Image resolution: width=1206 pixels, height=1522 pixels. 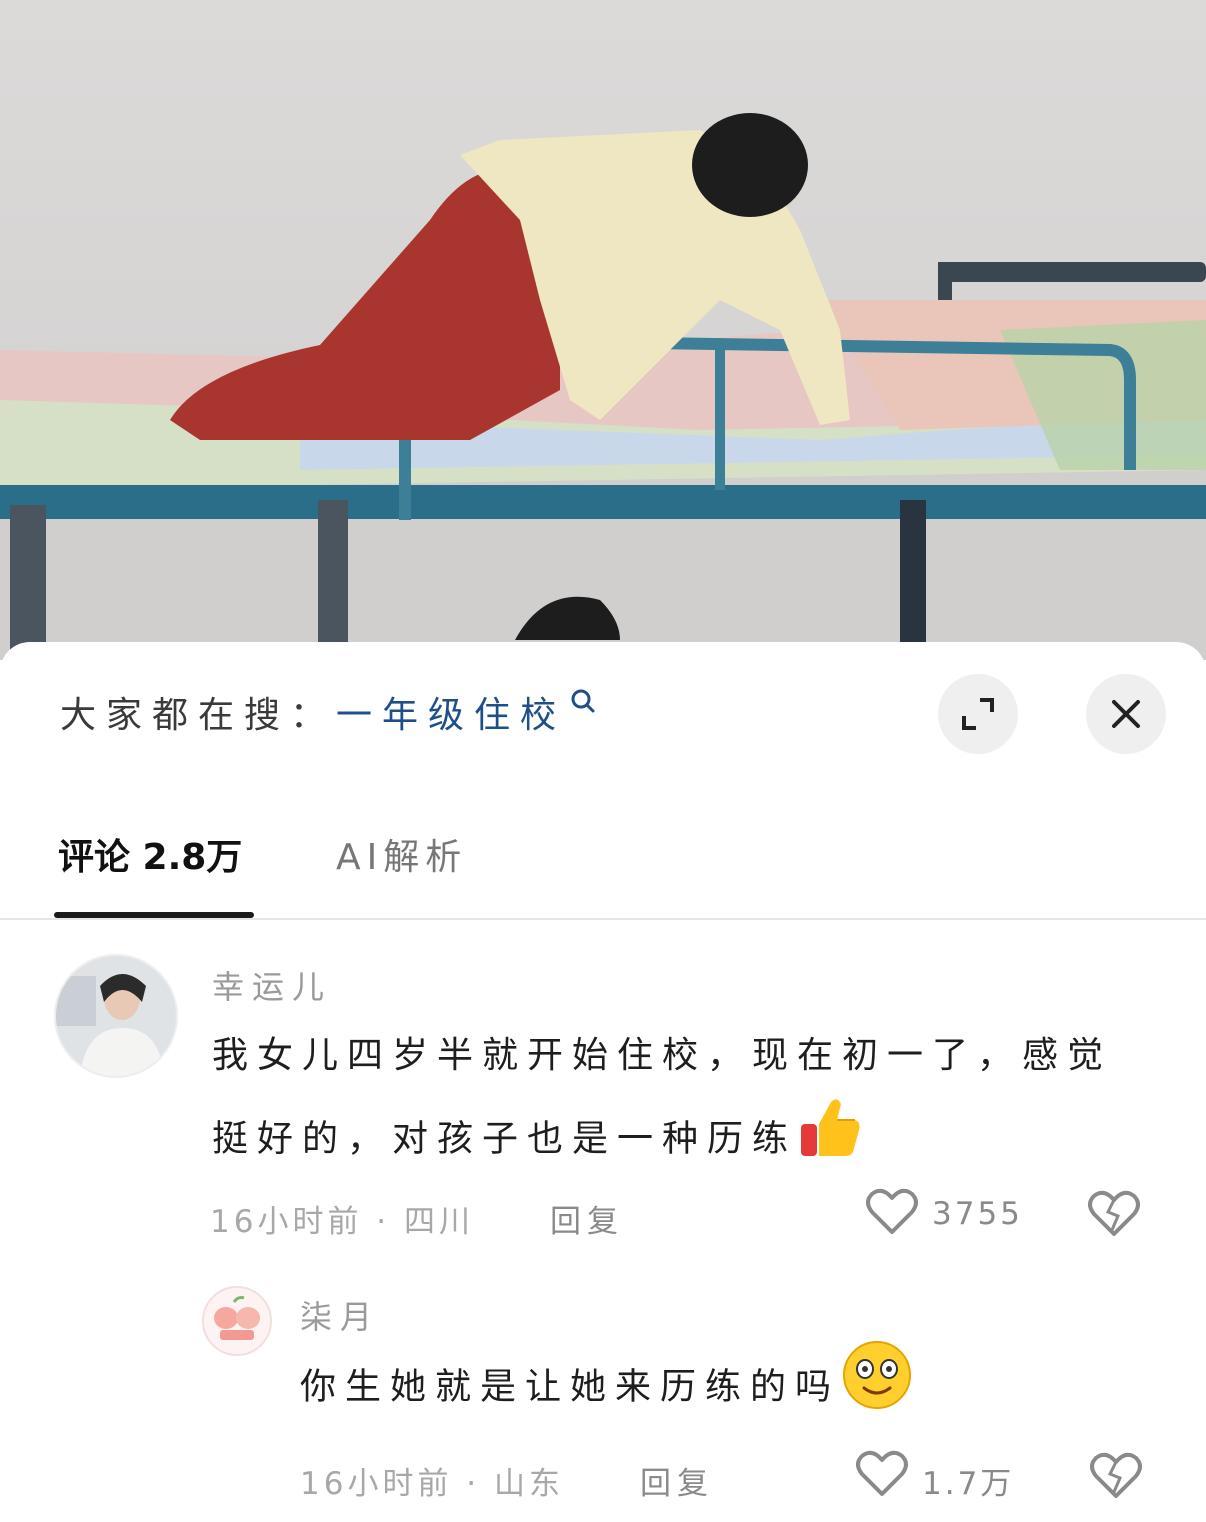 I want to click on search-suggestion-label: 大家都在搜：, so click(x=198, y=715).